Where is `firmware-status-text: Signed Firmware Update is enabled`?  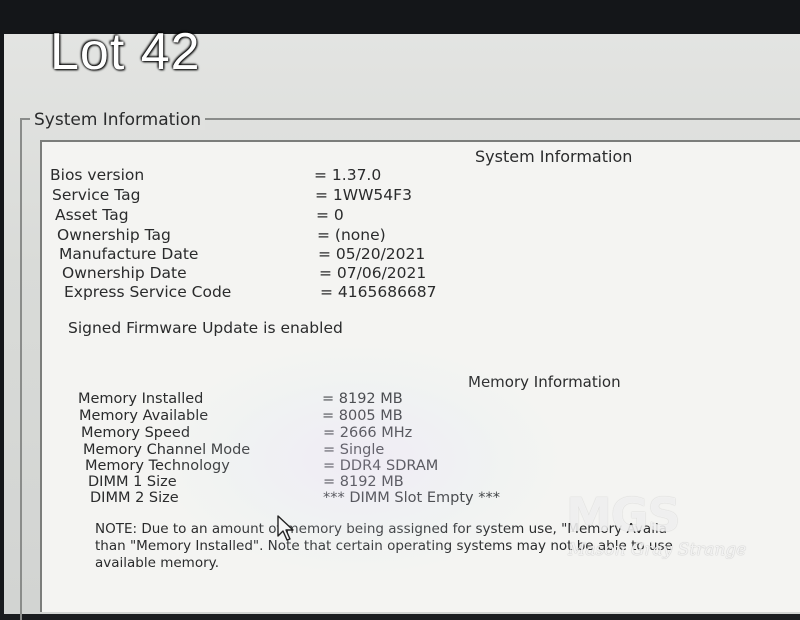 firmware-status-text: Signed Firmware Update is enabled is located at coordinates (205, 328).